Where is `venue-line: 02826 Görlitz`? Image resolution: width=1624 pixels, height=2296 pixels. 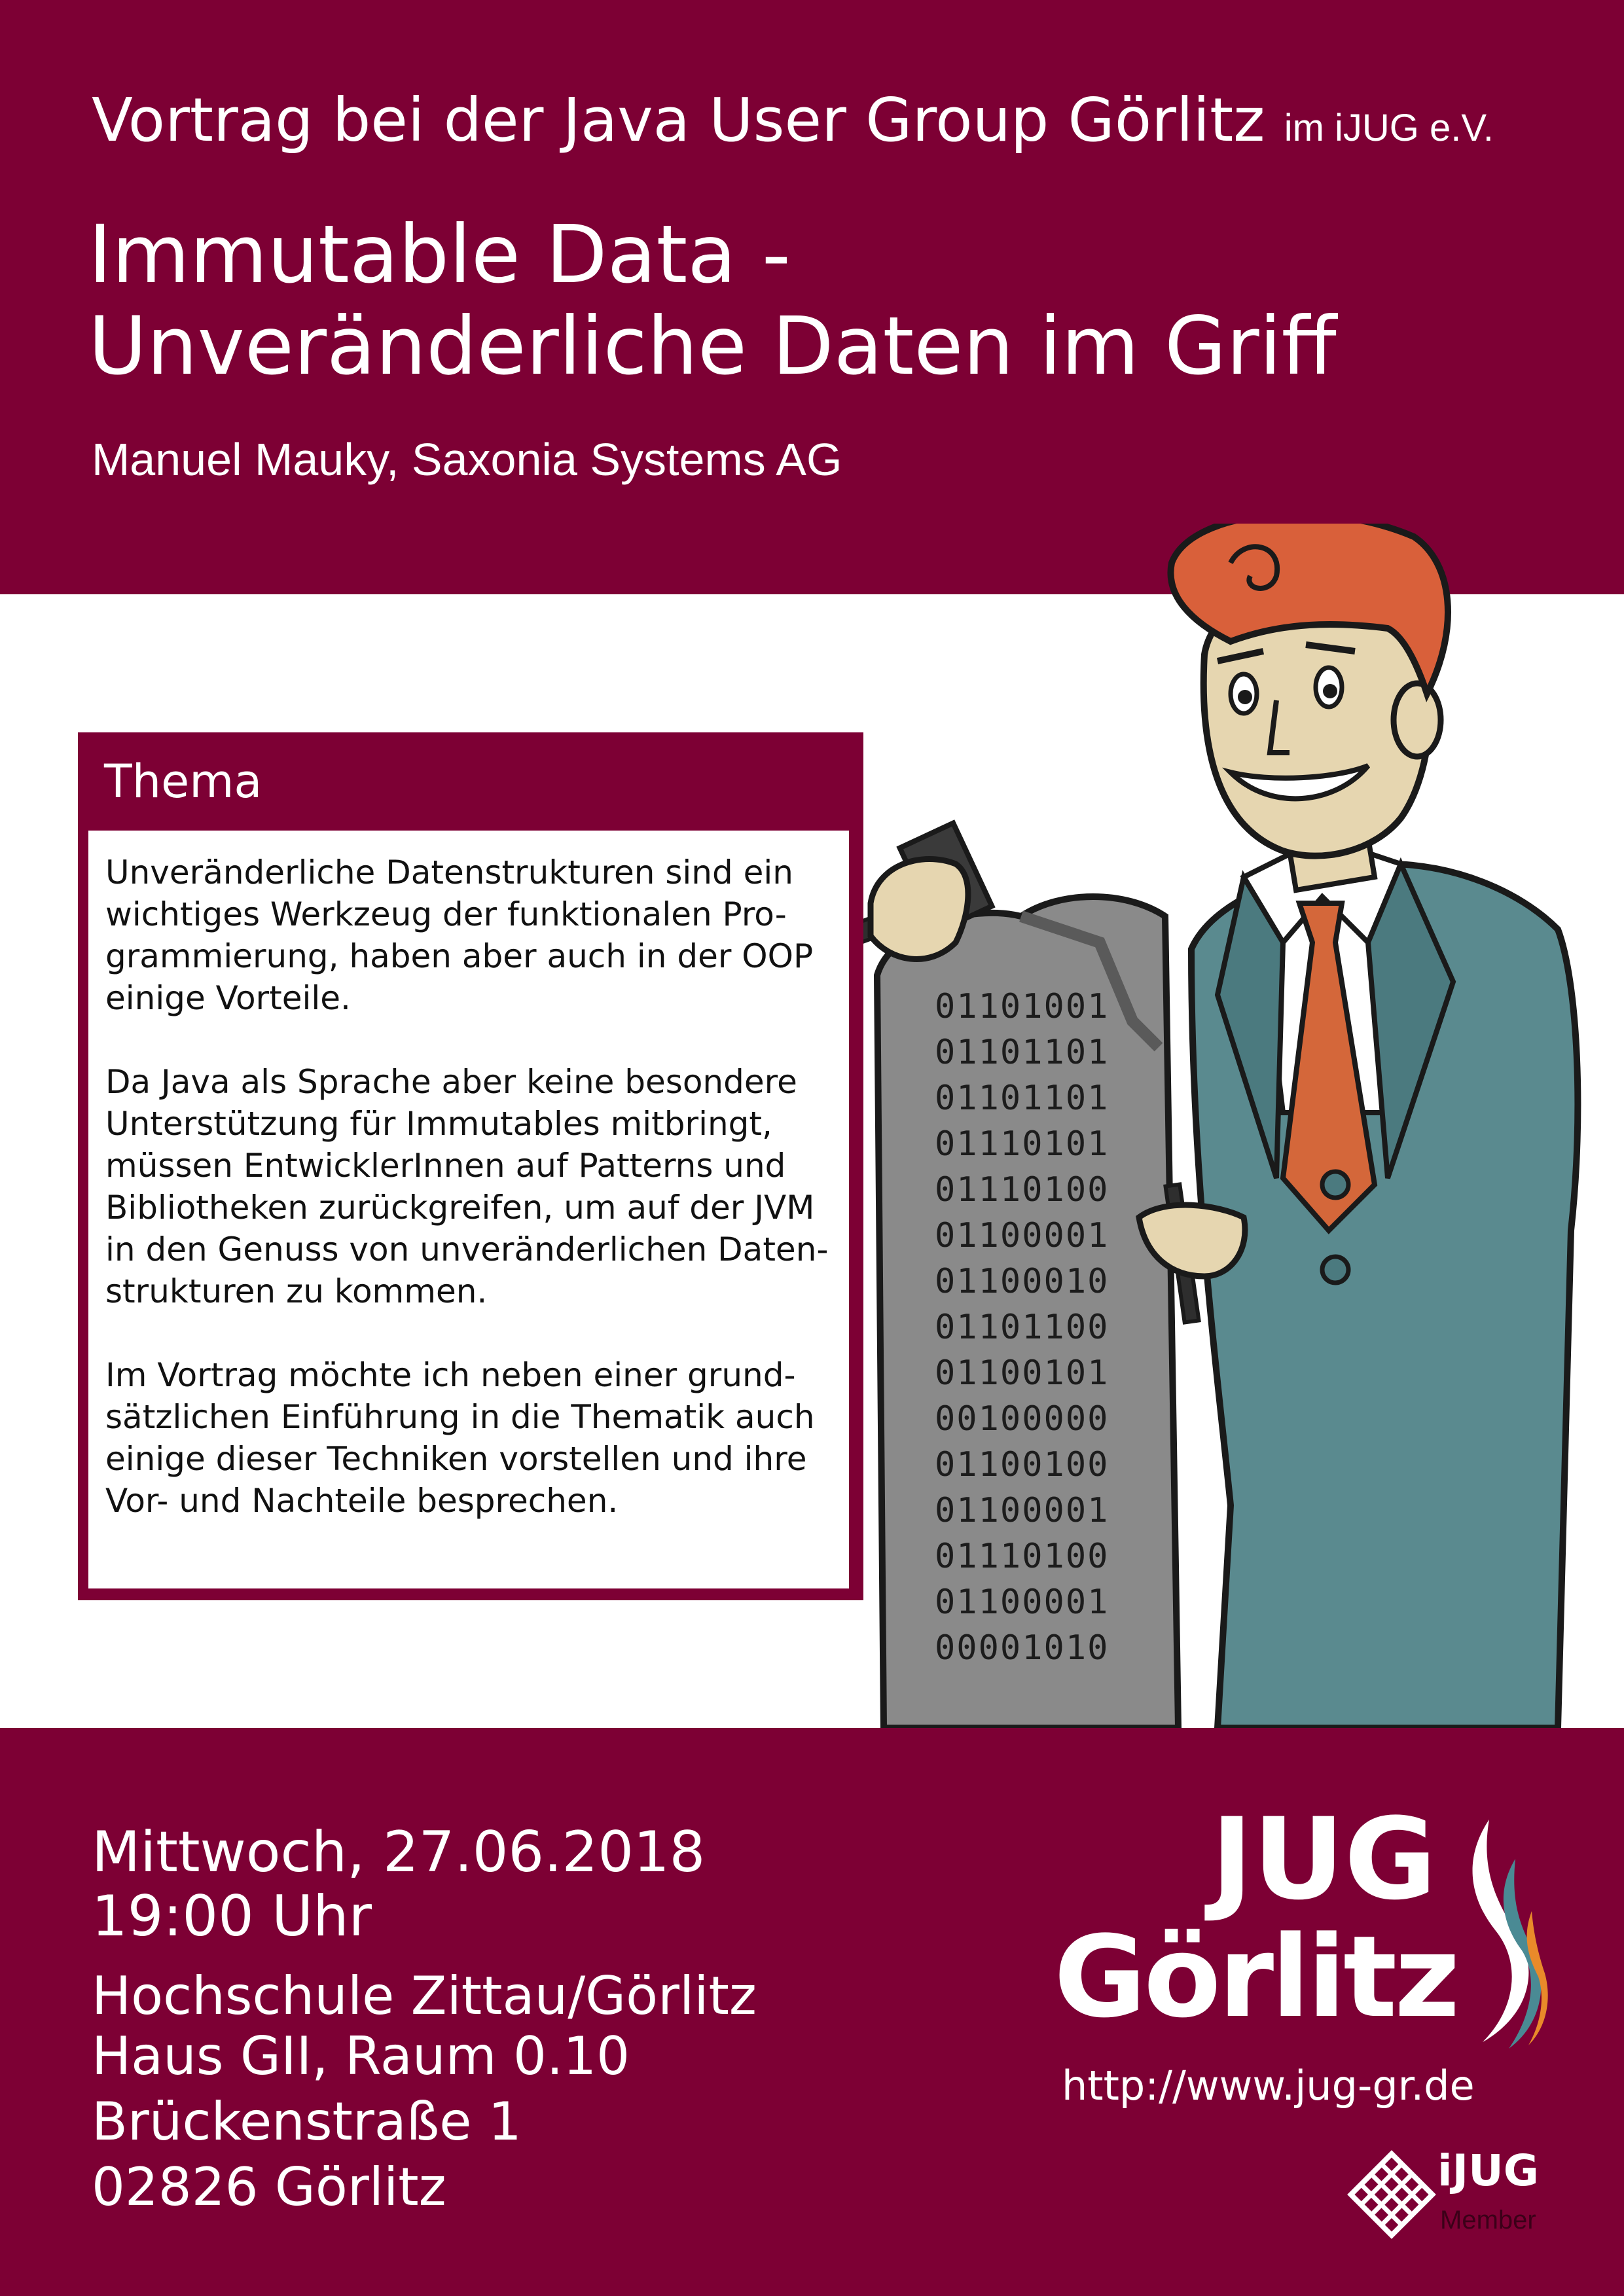
venue-line: 02826 Görlitz is located at coordinates (269, 2187).